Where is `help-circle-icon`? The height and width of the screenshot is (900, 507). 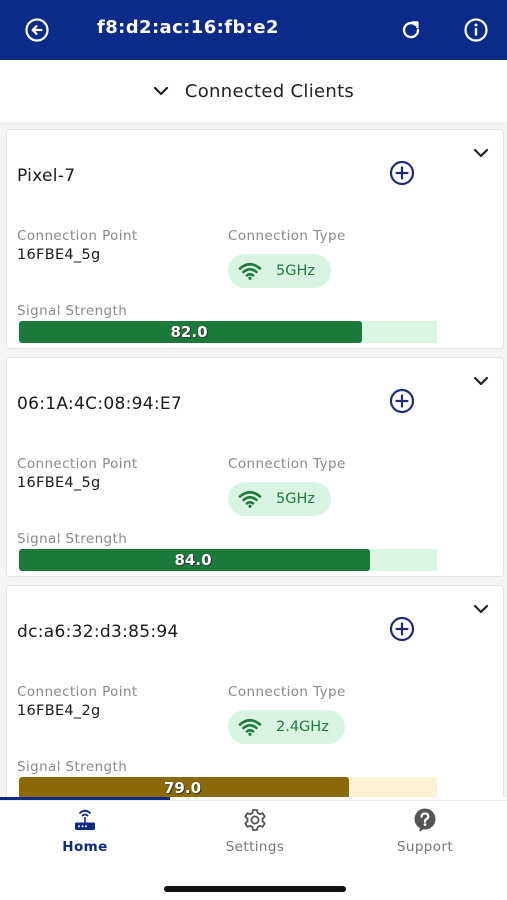 help-circle-icon is located at coordinates (425, 820).